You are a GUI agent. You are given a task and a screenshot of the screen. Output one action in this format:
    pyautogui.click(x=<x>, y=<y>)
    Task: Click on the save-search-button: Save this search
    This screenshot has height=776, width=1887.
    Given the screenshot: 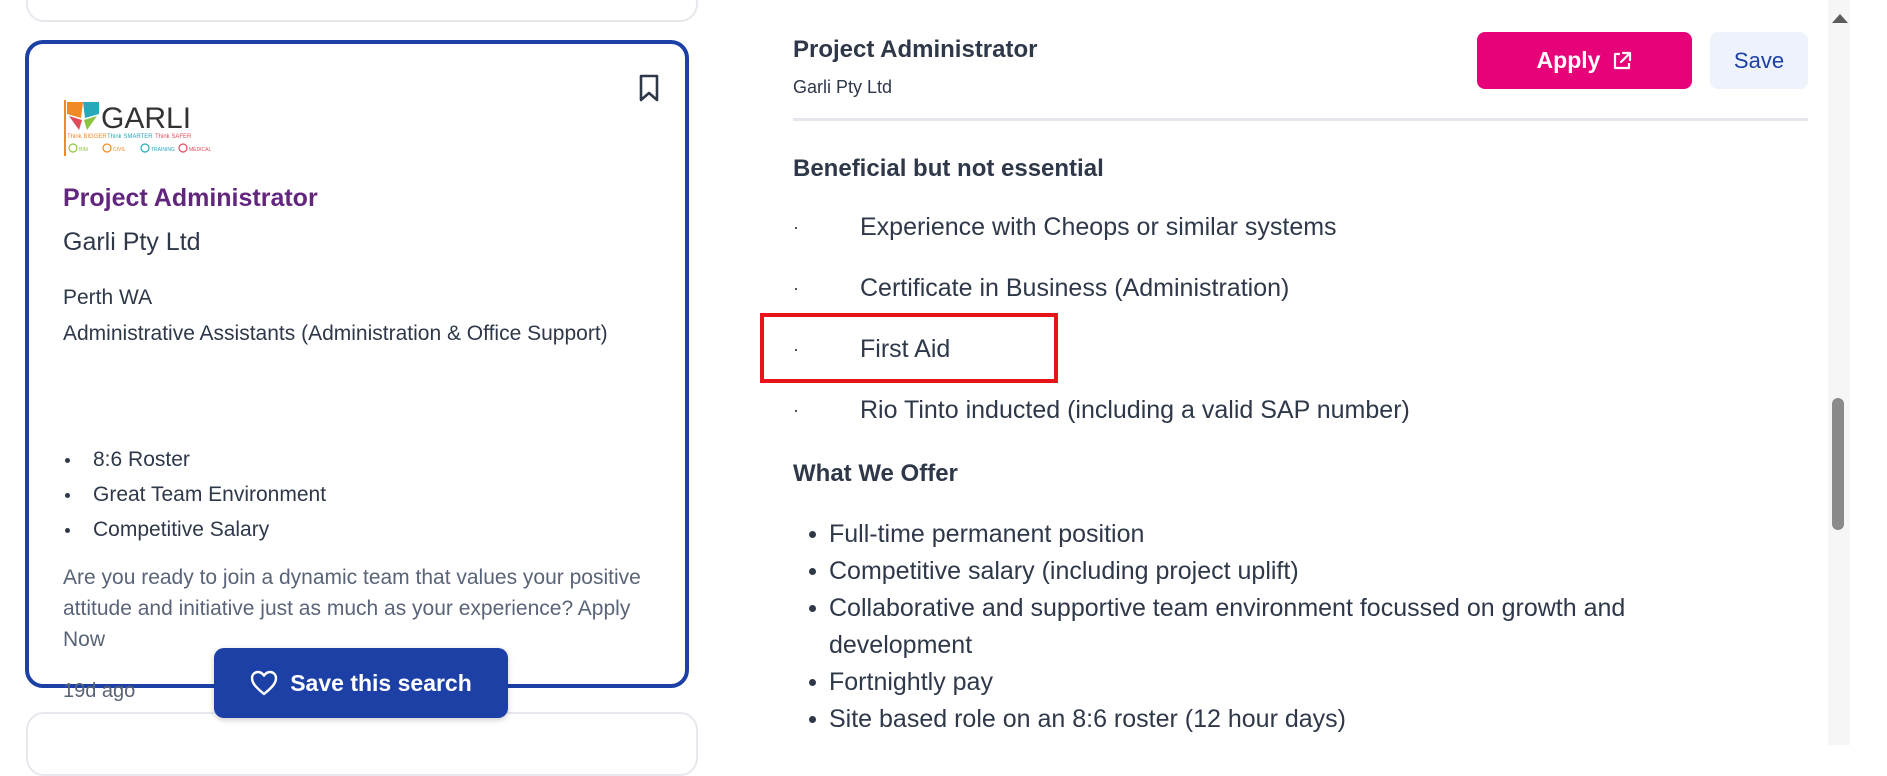 What is the action you would take?
    pyautogui.click(x=361, y=683)
    